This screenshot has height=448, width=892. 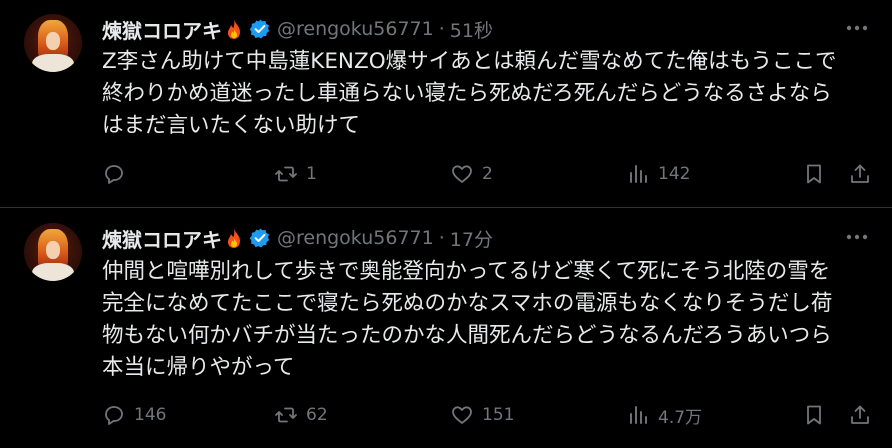 I want to click on tweet-actions: 146 62 151 4.7万, so click(x=487, y=415).